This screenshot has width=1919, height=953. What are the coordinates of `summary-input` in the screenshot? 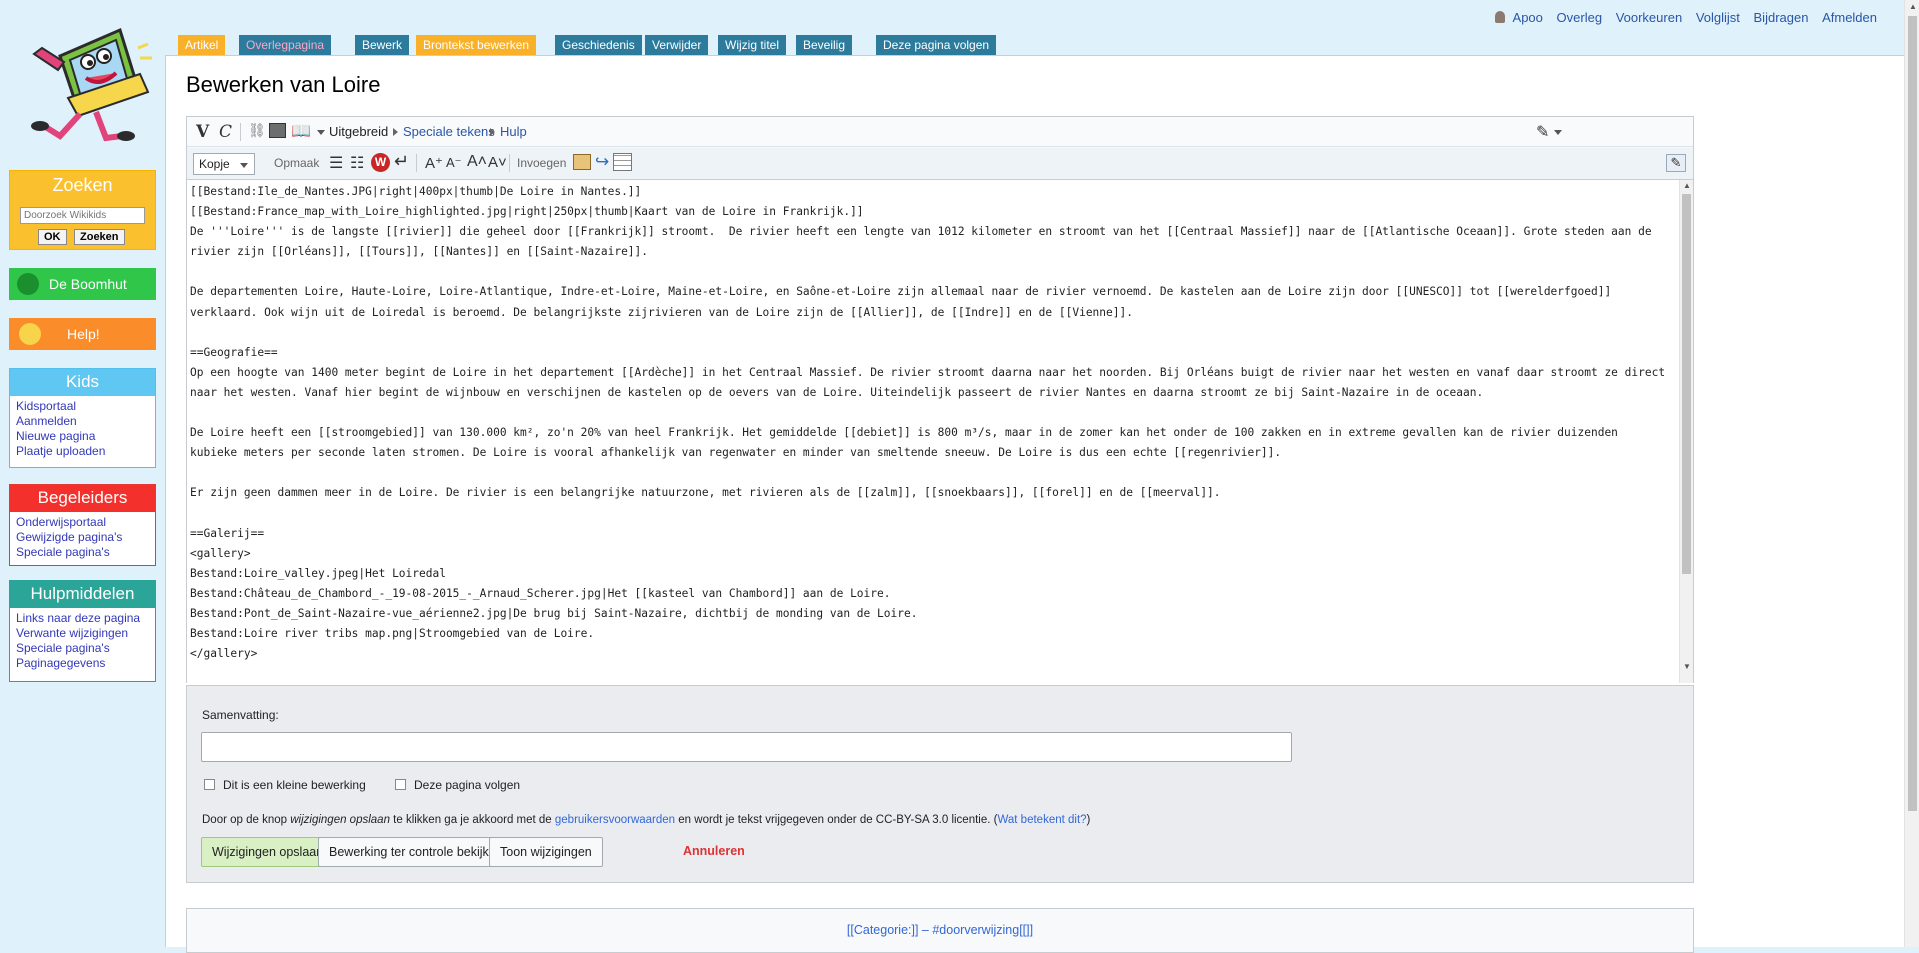 It's located at (746, 747).